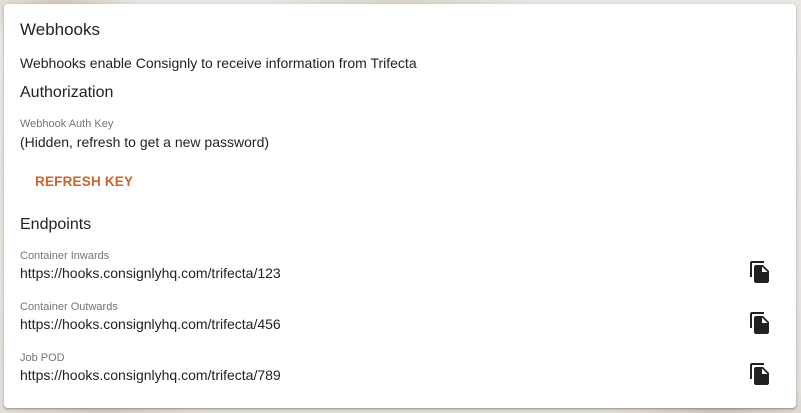 This screenshot has height=413, width=801. Describe the element at coordinates (42, 358) in the screenshot. I see `endpoint-label-job-pod: Job POD` at that location.